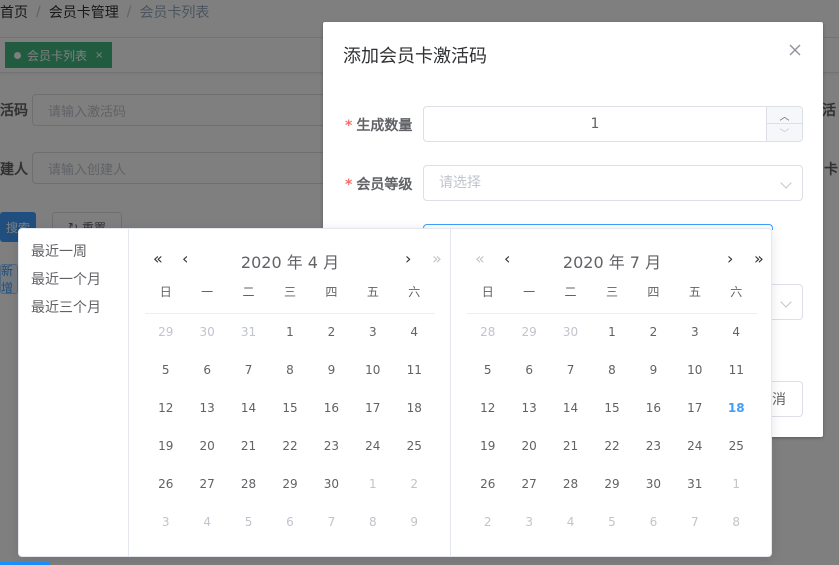 The image size is (839, 565). Describe the element at coordinates (795, 50) in the screenshot. I see `close-icon` at that location.